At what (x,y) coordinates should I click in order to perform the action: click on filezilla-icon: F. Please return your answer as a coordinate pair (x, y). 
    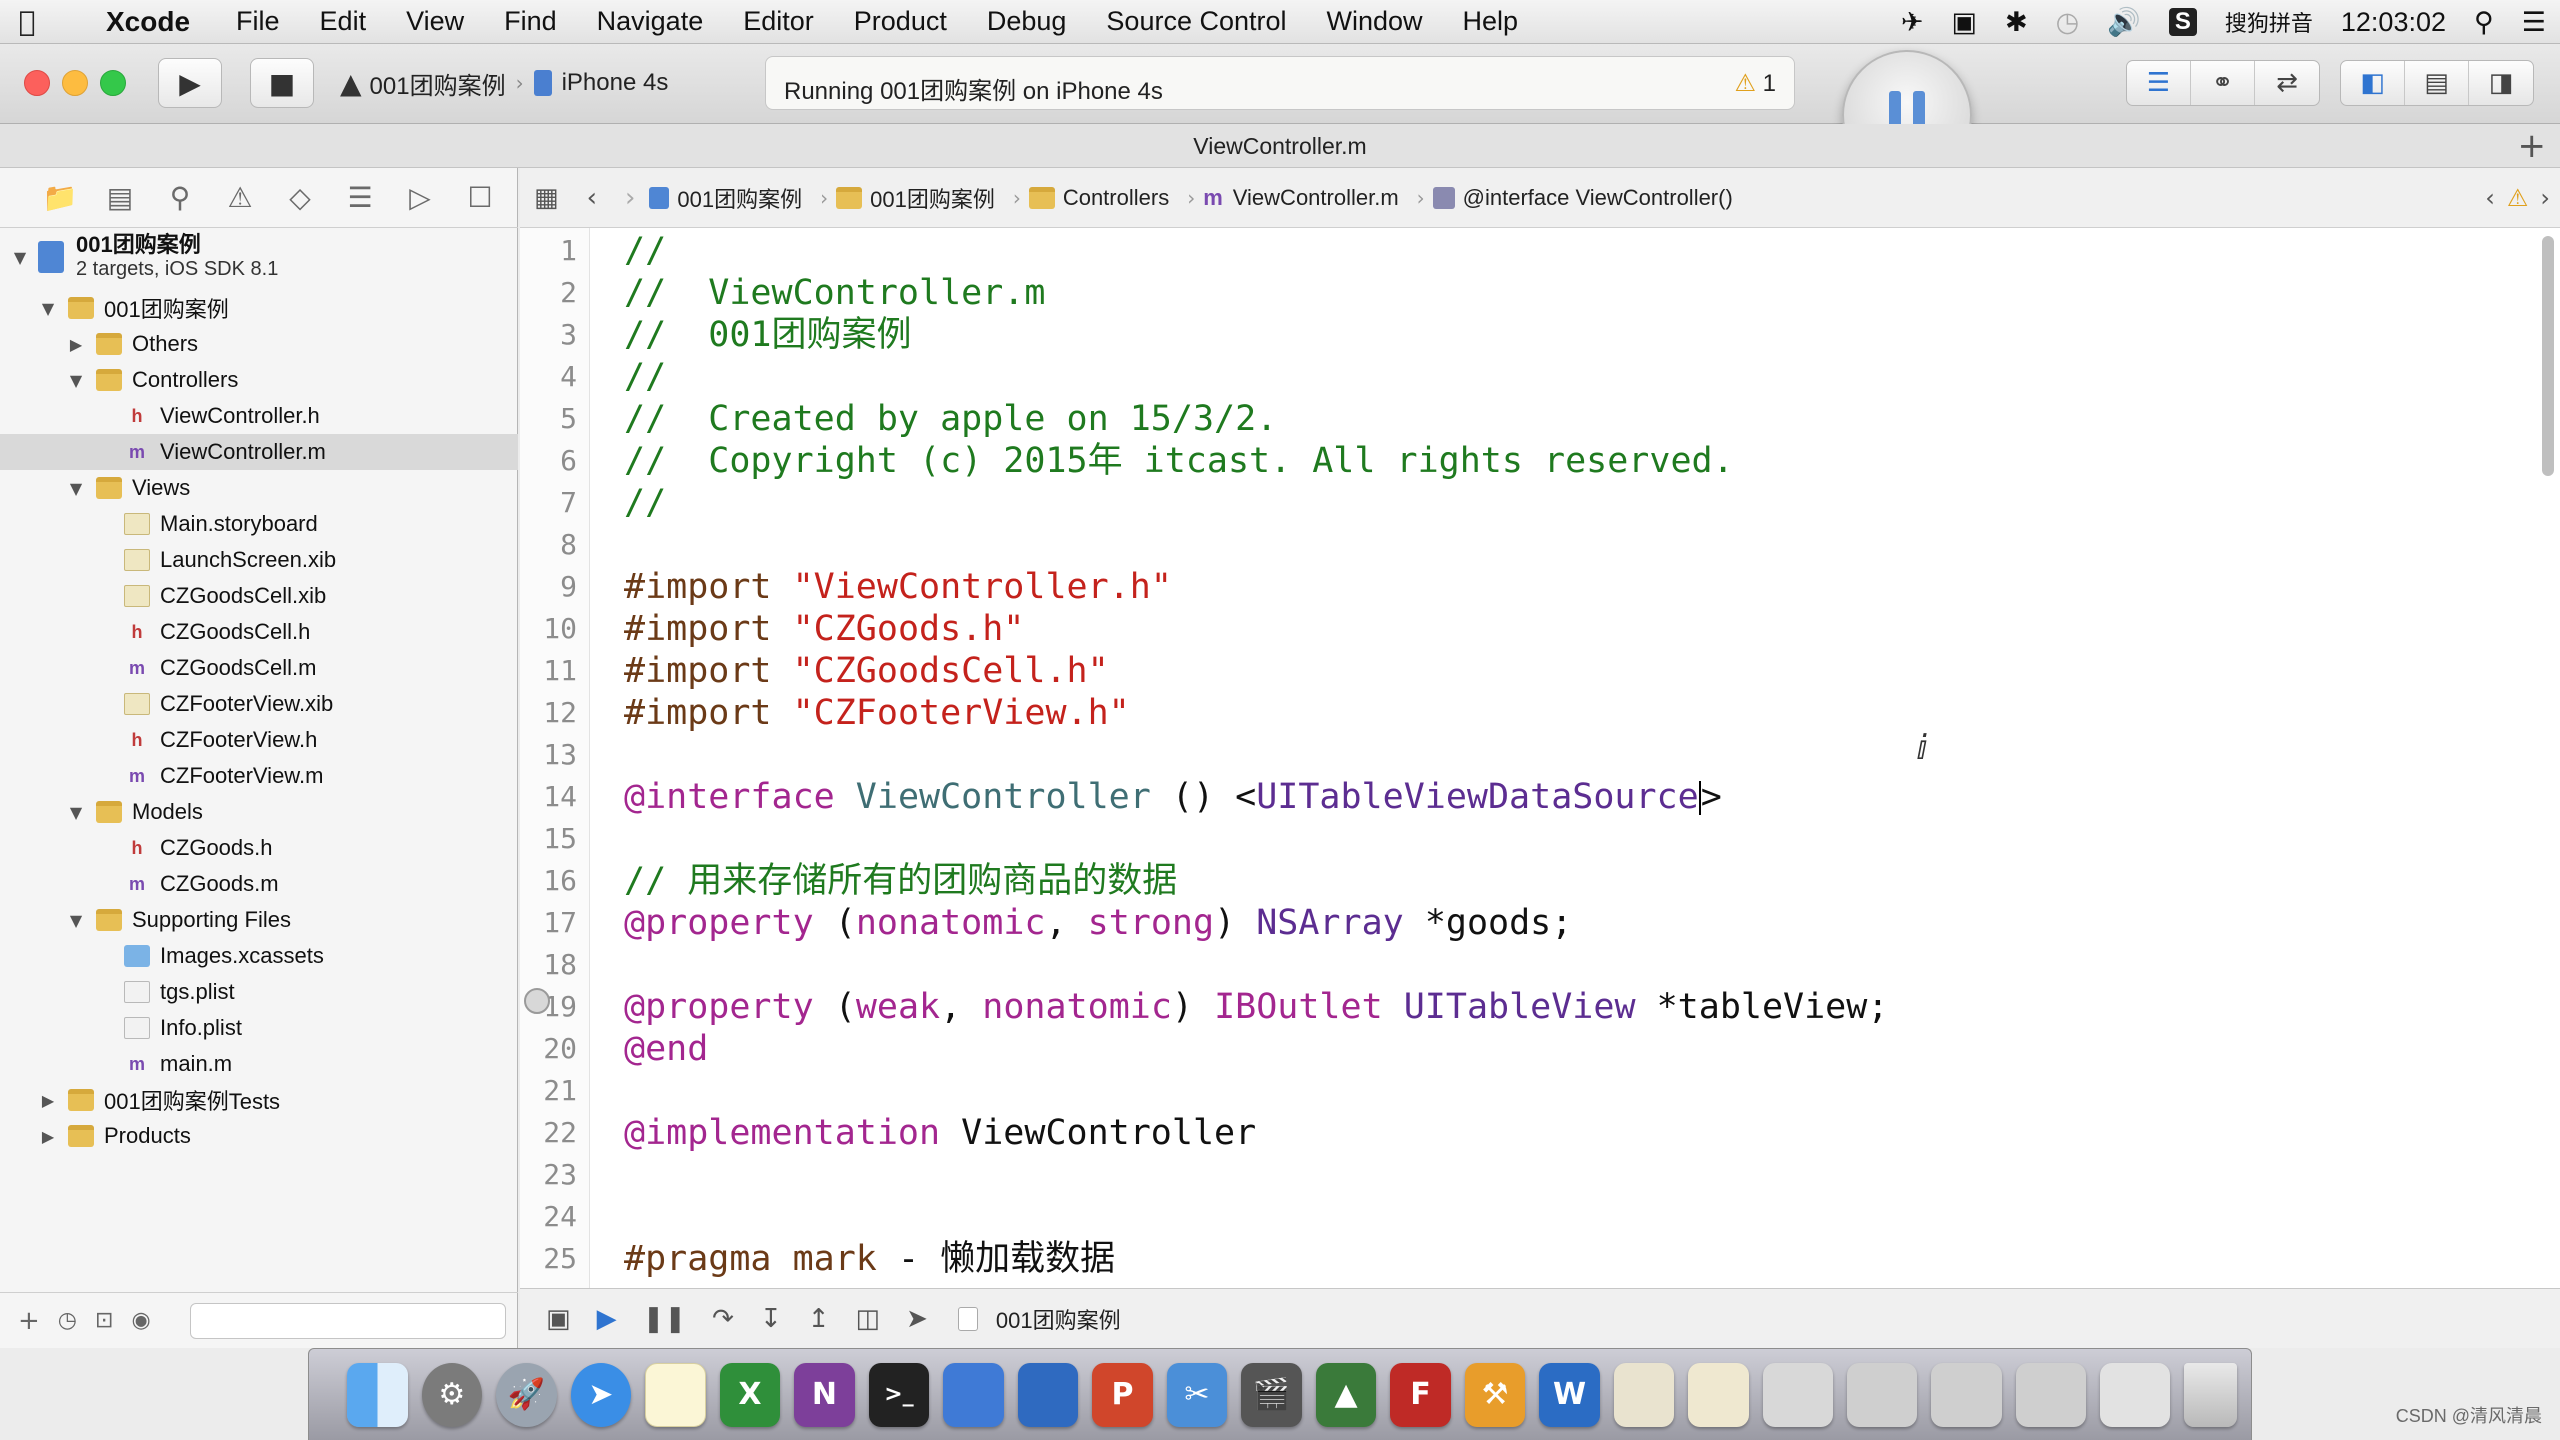
    Looking at the image, I should click on (1420, 1394).